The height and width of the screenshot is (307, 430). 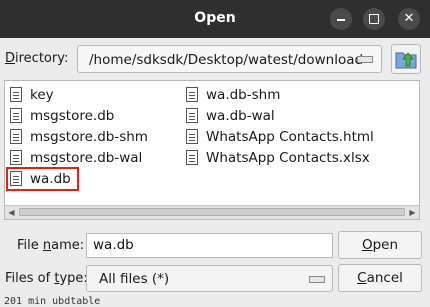 What do you see at coordinates (11, 212) in the screenshot?
I see `scroll-left-icon: ◀` at bounding box center [11, 212].